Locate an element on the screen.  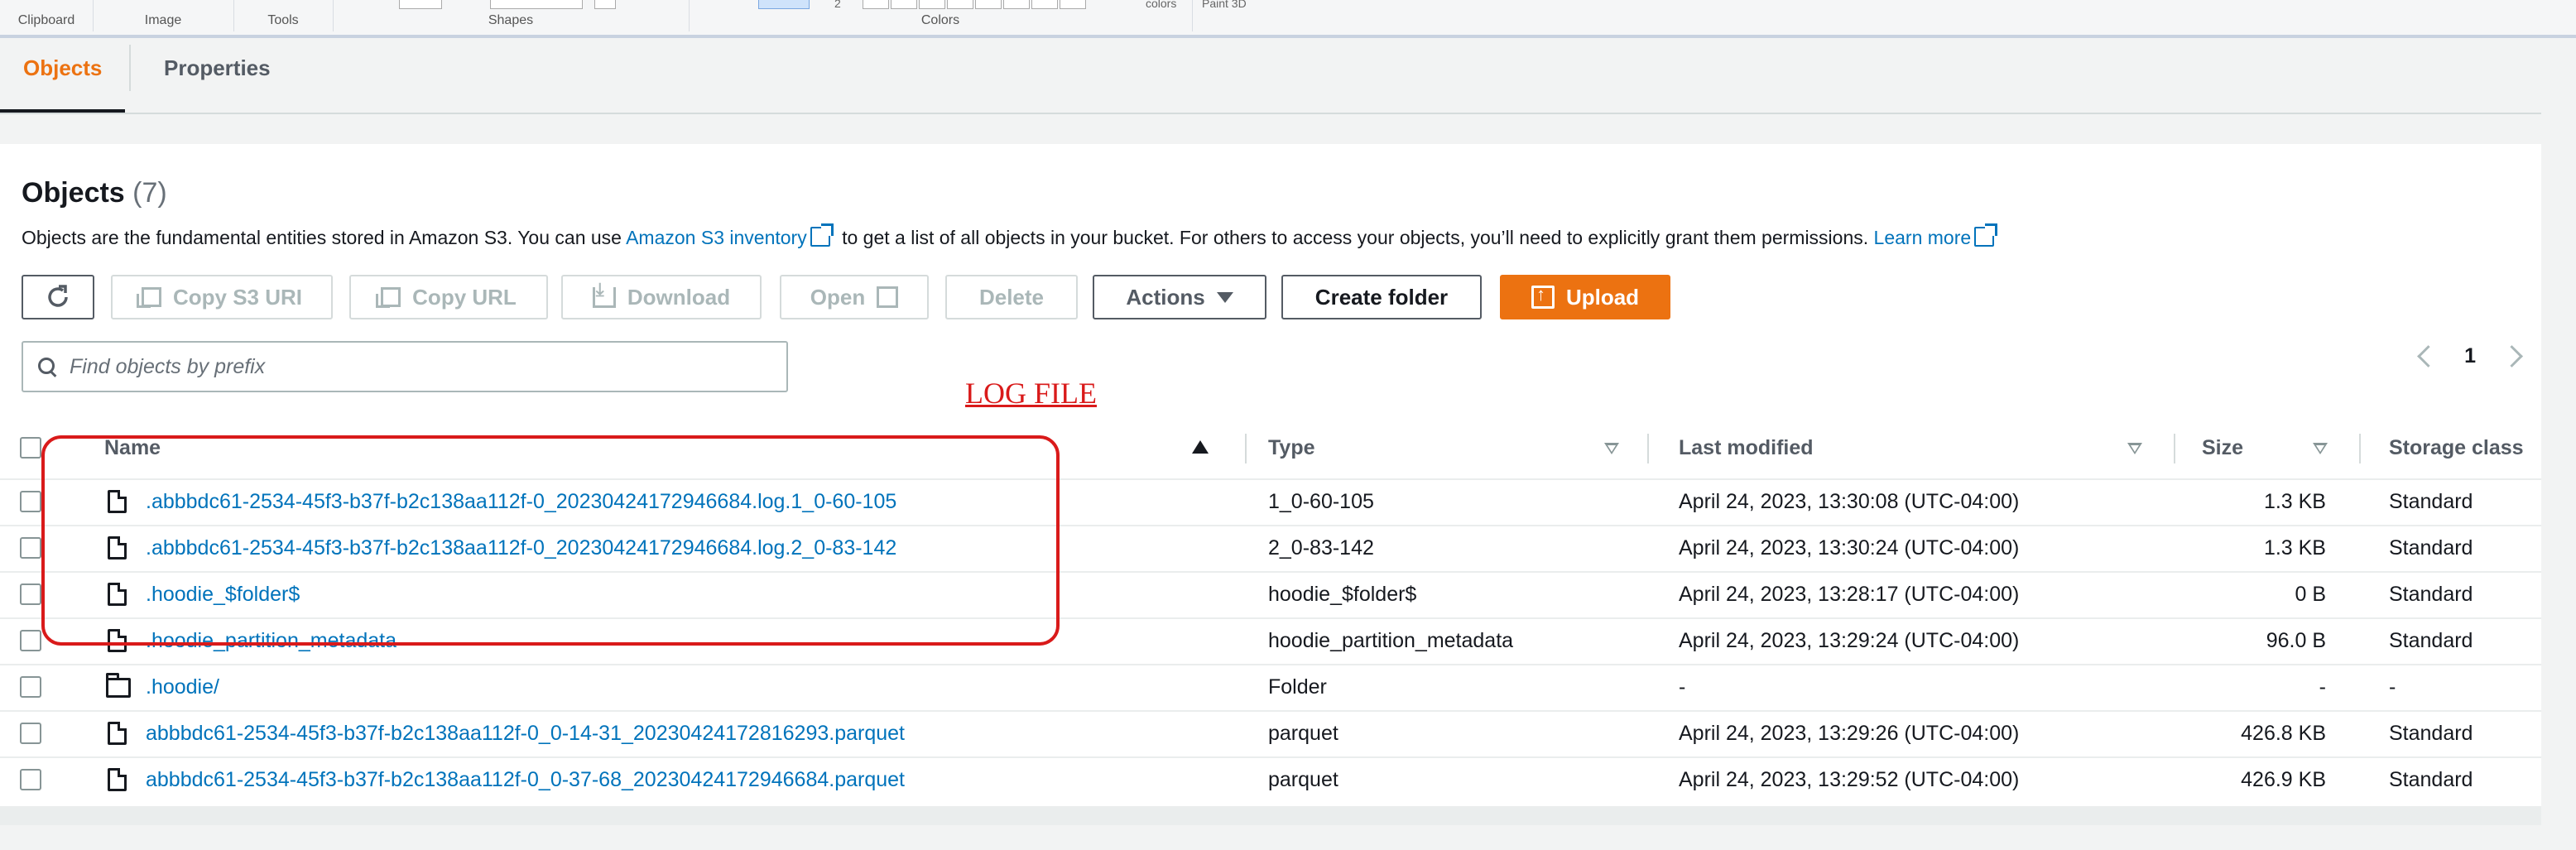
learn-more-link: Learn more is located at coordinates (1923, 237).